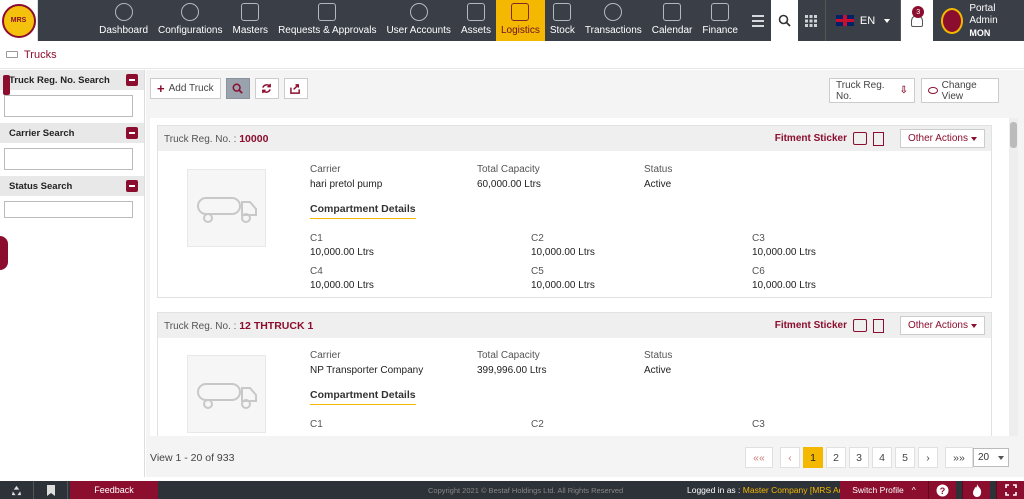  Describe the element at coordinates (978, 20) in the screenshot. I see `user-menu: Portal Admin MON` at that location.